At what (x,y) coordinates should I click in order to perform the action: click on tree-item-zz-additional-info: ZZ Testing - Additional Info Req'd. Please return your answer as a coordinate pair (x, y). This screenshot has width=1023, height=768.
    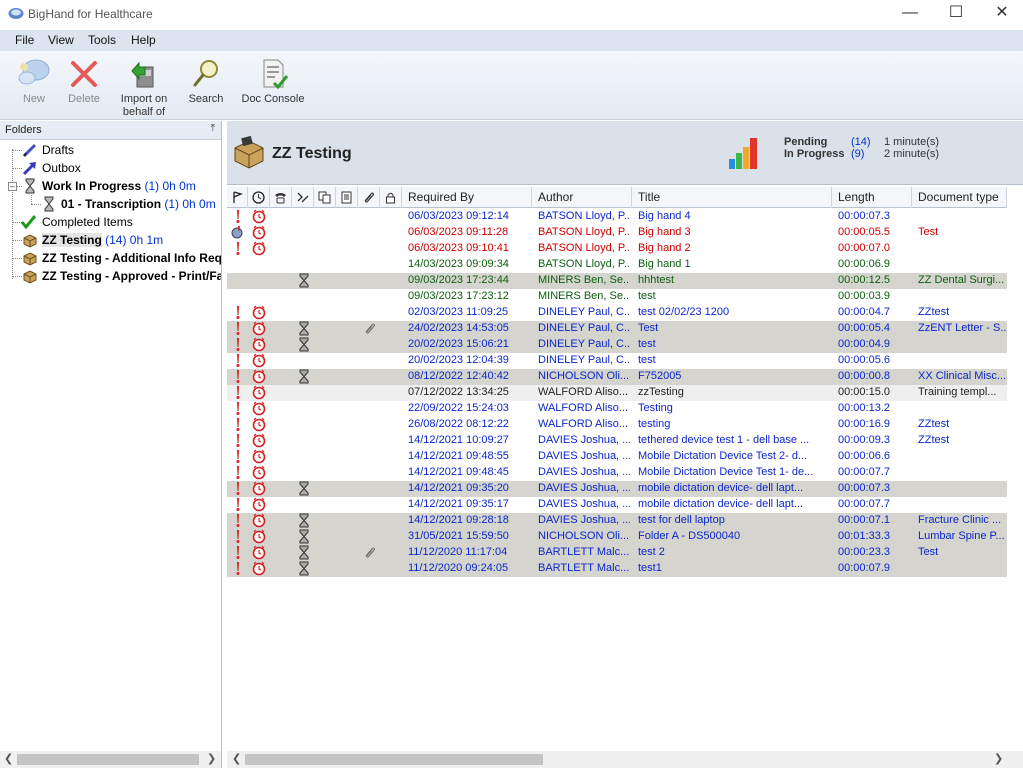
    Looking at the image, I should click on (121, 258).